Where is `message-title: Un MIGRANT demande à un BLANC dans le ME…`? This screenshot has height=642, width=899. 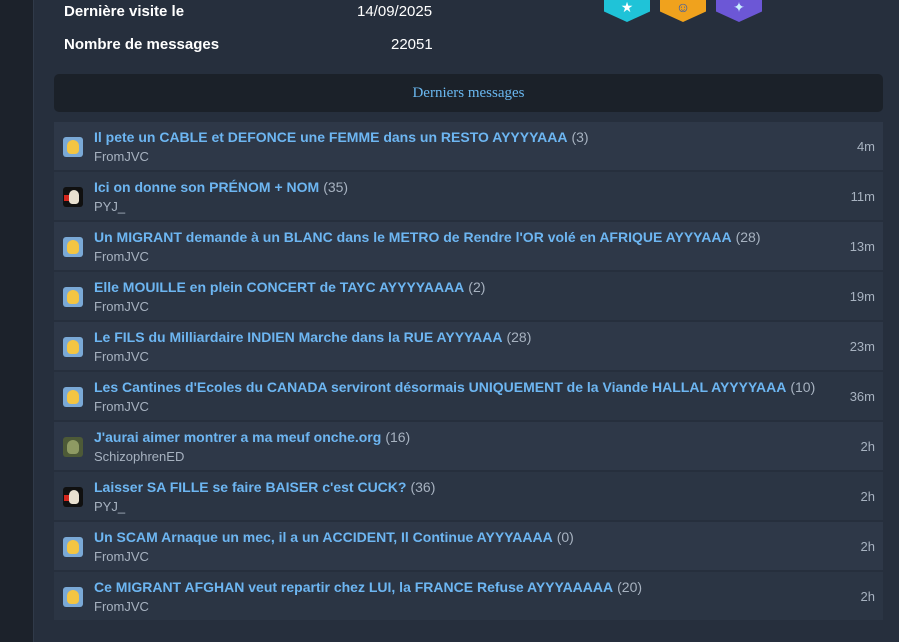
message-title: Un MIGRANT demande à un BLANC dans le ME… is located at coordinates (413, 237).